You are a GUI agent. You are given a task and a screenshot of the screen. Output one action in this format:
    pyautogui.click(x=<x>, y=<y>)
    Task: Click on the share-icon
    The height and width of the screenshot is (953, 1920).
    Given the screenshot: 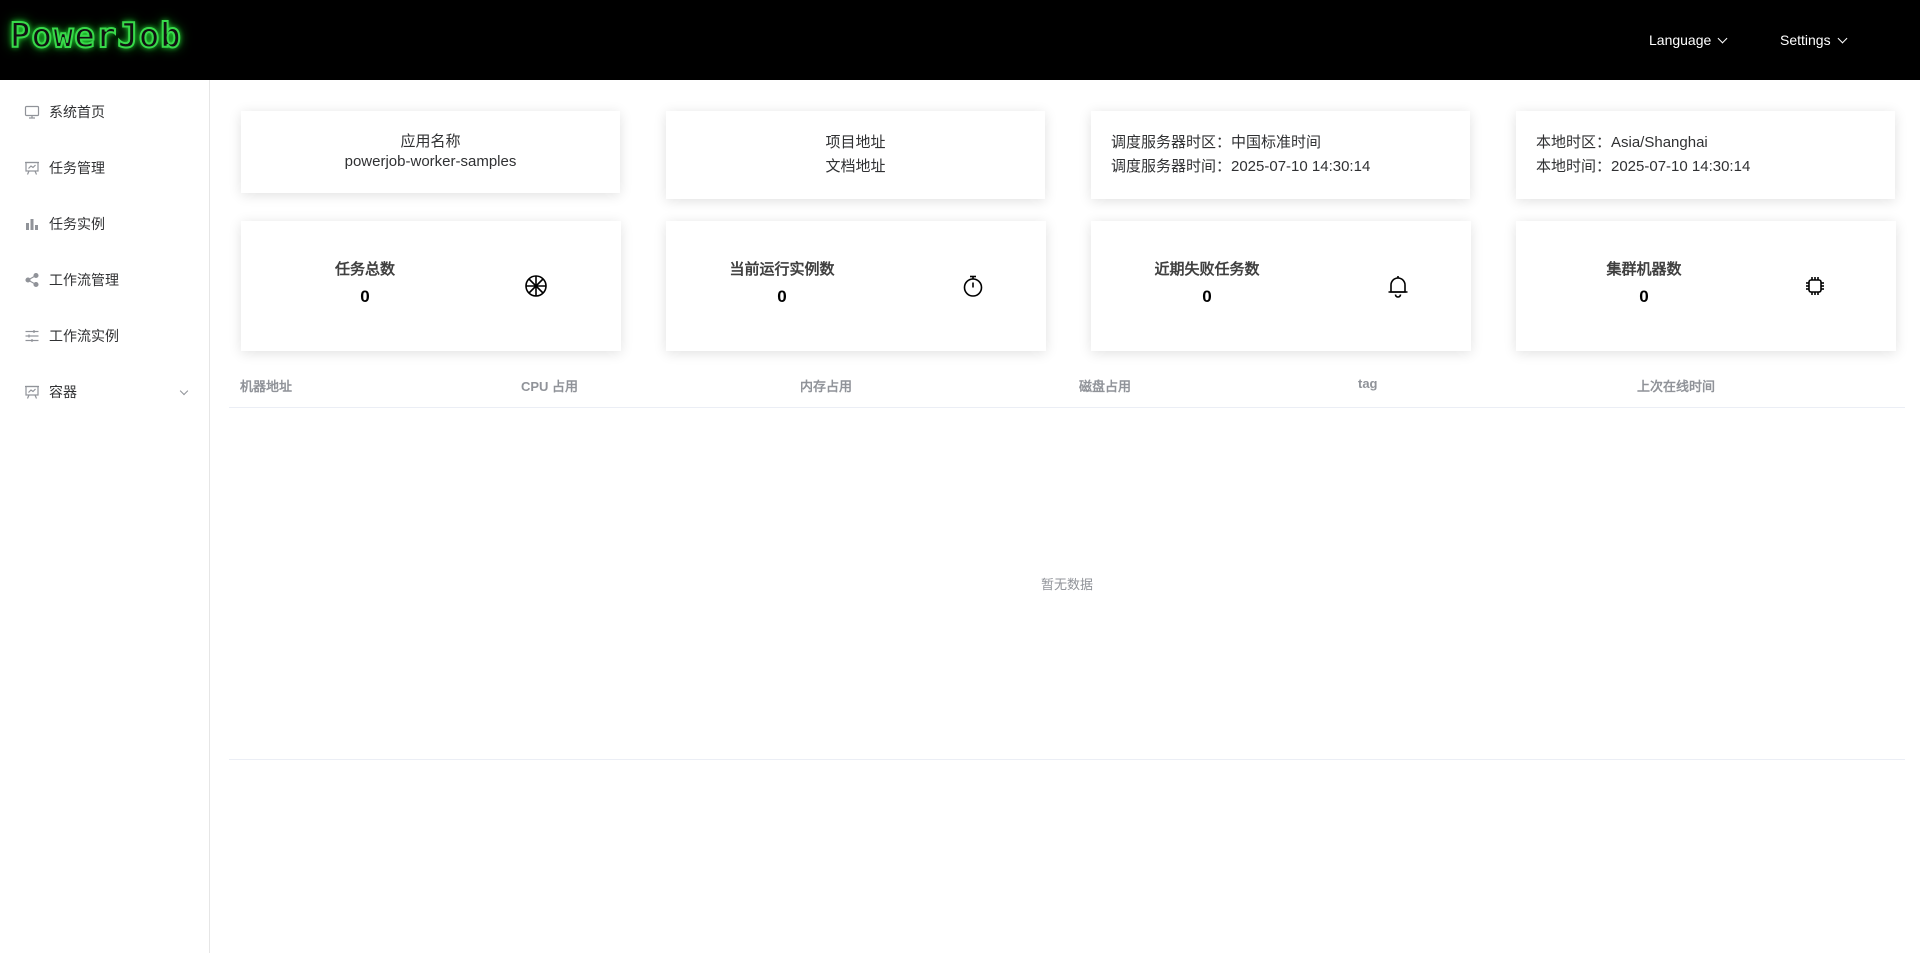 What is the action you would take?
    pyautogui.click(x=32, y=280)
    